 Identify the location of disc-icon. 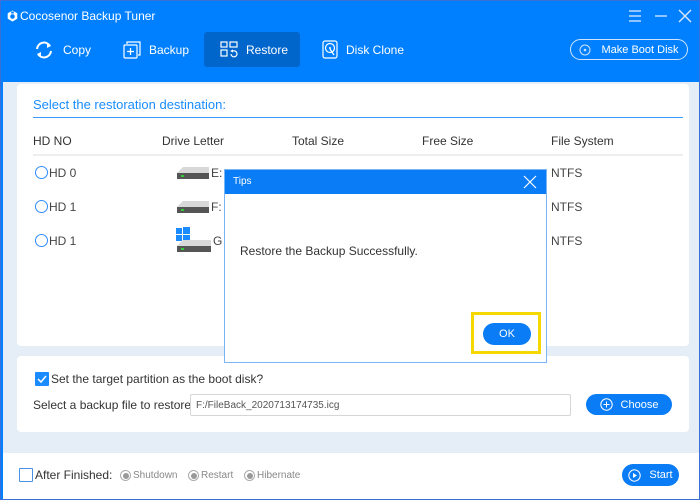
(585, 49).